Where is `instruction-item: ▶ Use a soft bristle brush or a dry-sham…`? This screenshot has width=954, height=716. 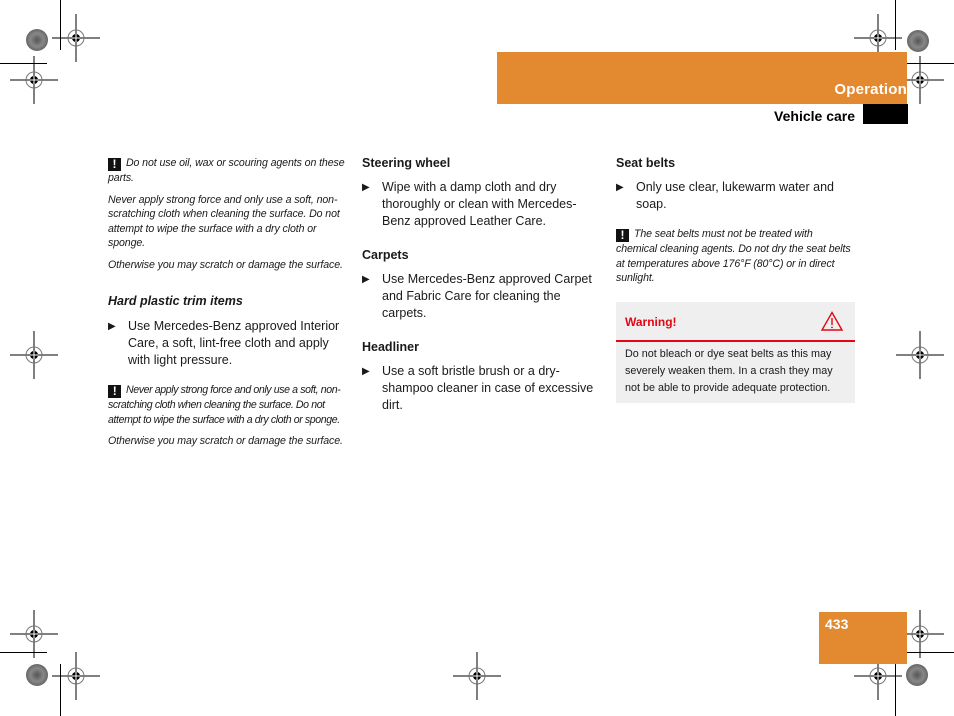
instruction-item: ▶ Use a soft bristle brush or a dry-sham… is located at coordinates (481, 388).